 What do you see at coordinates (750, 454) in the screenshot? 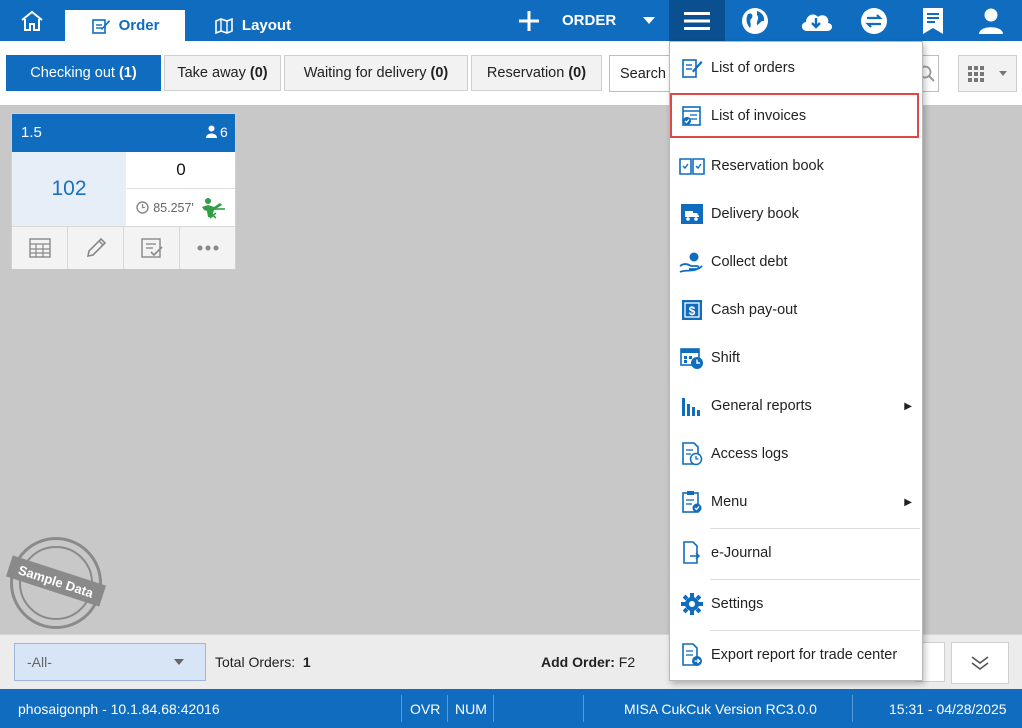
I see `menu-item-label: Access logs` at bounding box center [750, 454].